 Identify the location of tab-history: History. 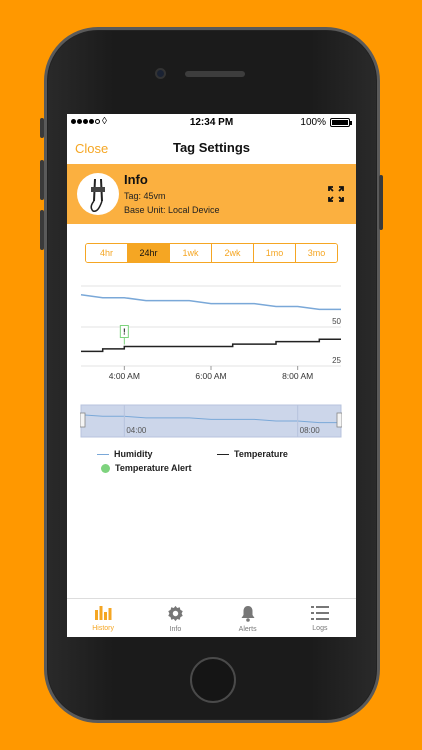
(103, 618).